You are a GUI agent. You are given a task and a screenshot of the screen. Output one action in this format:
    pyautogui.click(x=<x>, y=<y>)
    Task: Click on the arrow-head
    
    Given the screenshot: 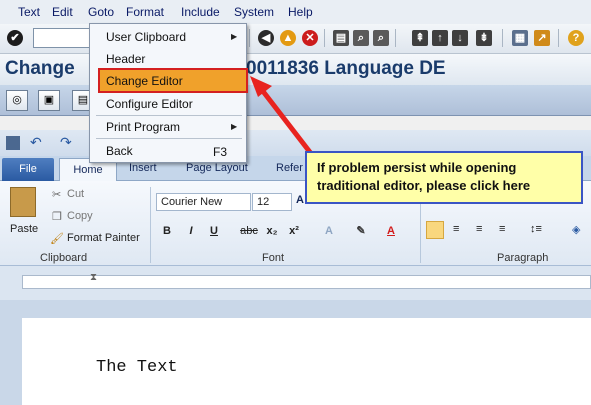 What is the action you would take?
    pyautogui.click(x=261, y=86)
    